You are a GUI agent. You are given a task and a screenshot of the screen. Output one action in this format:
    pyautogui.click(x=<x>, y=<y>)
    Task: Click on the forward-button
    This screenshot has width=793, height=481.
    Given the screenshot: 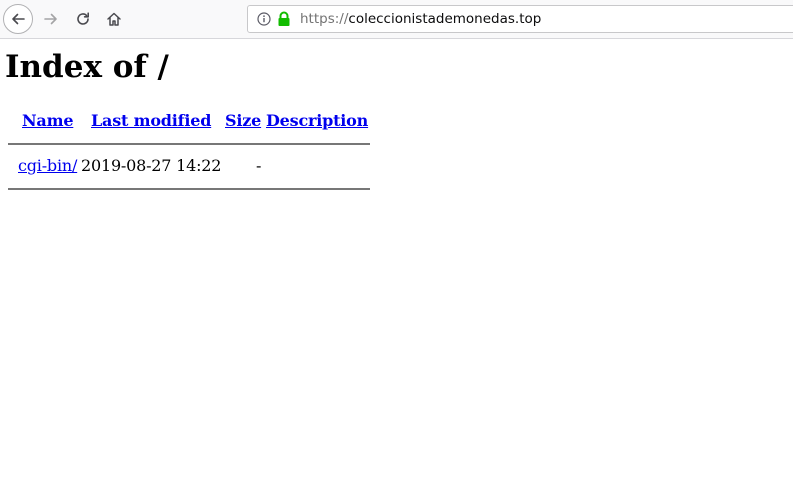 What is the action you would take?
    pyautogui.click(x=51, y=19)
    